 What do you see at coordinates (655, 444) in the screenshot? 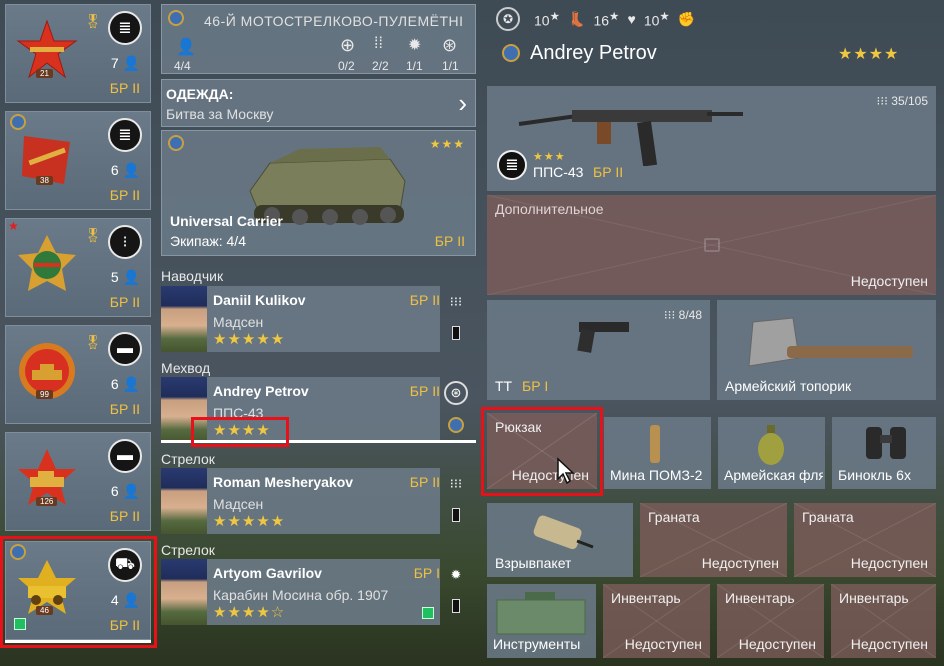
I see `mine-image` at bounding box center [655, 444].